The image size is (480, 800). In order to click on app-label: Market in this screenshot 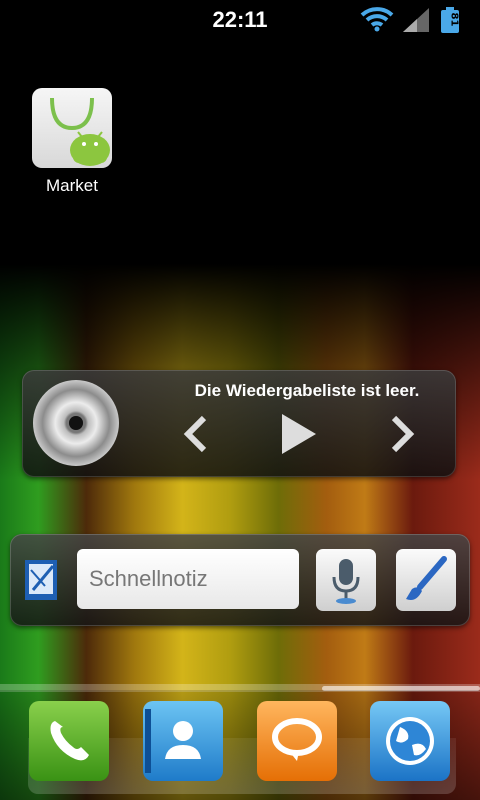, I will do `click(72, 185)`.